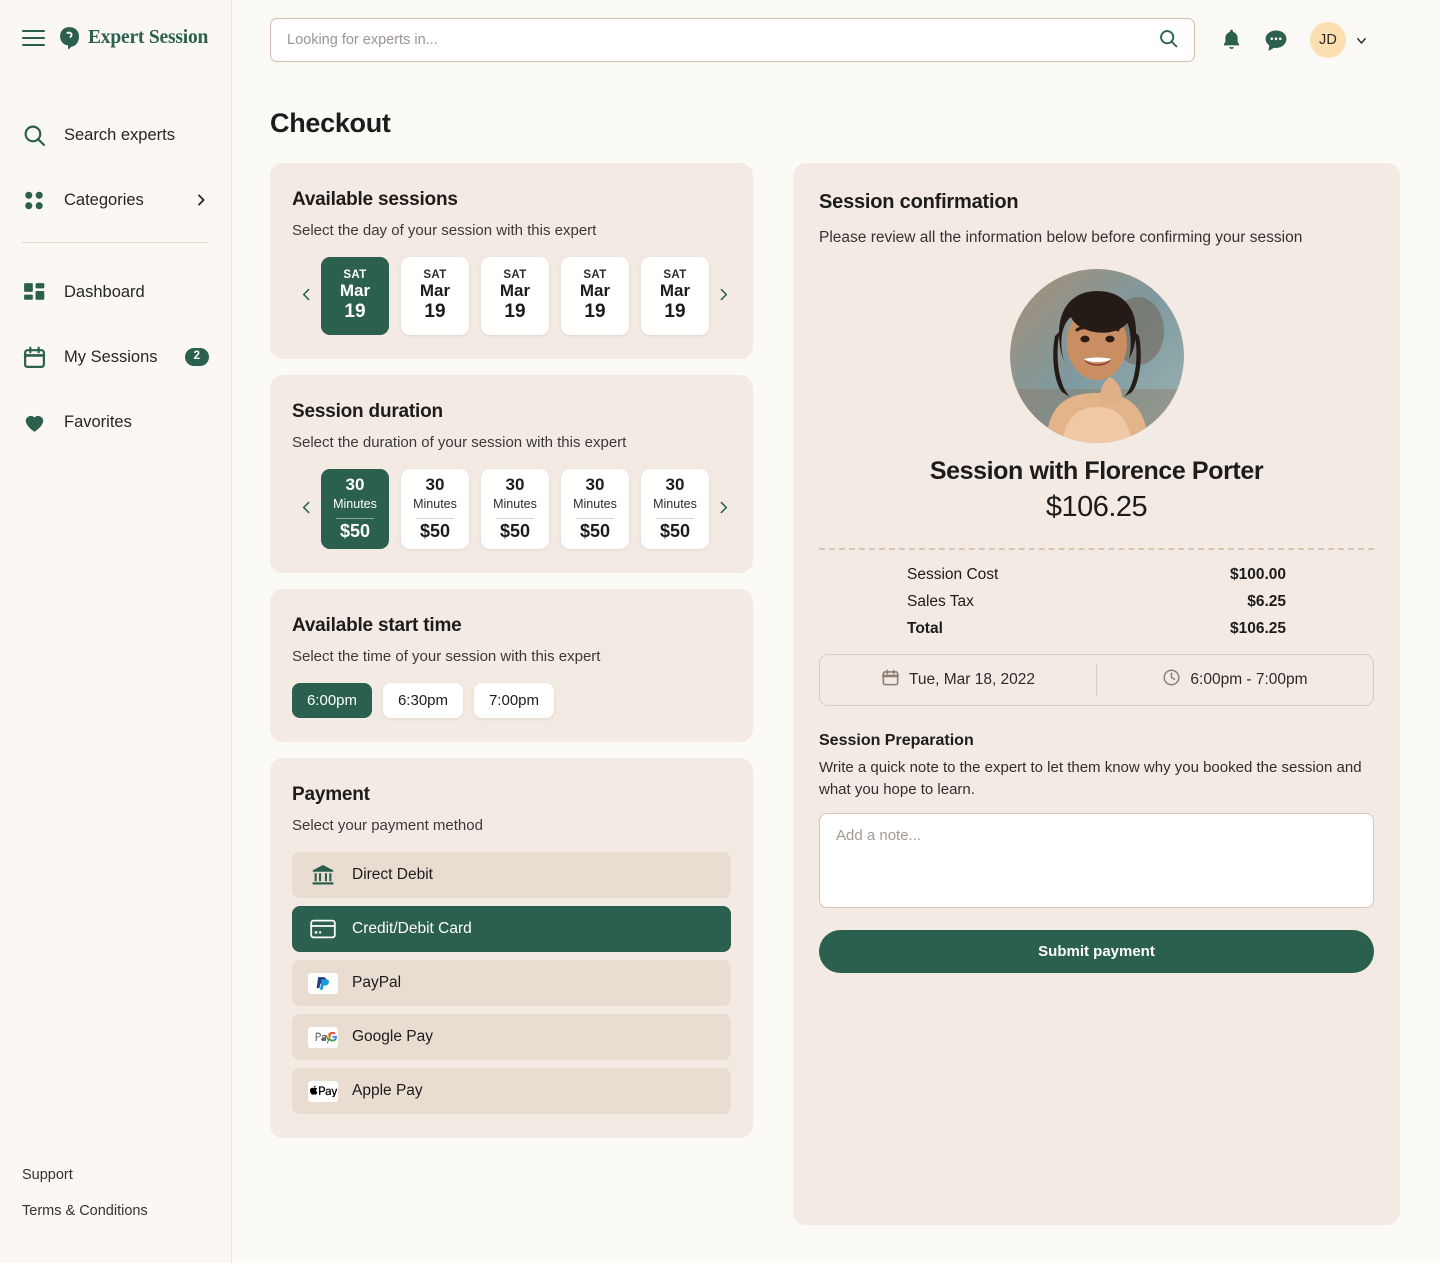 This screenshot has height=1263, width=1440. I want to click on payment-method-label: PayPal, so click(377, 982).